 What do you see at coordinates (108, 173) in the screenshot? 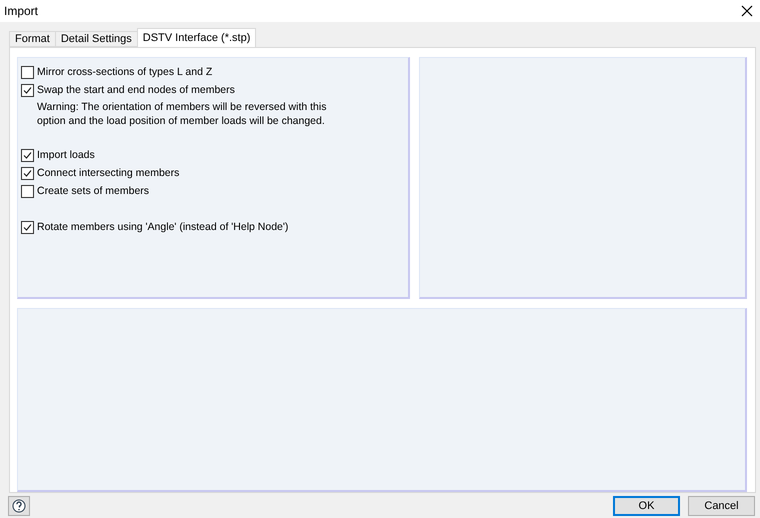
I see `checkbox-label: Connect intersecting members` at bounding box center [108, 173].